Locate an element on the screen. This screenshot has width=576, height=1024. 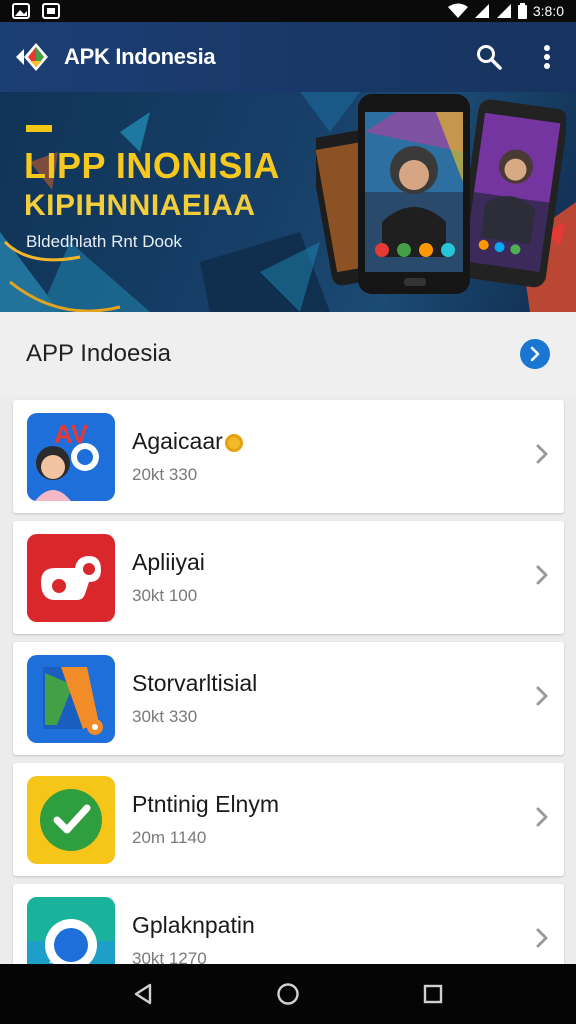
home-icon is located at coordinates (288, 994).